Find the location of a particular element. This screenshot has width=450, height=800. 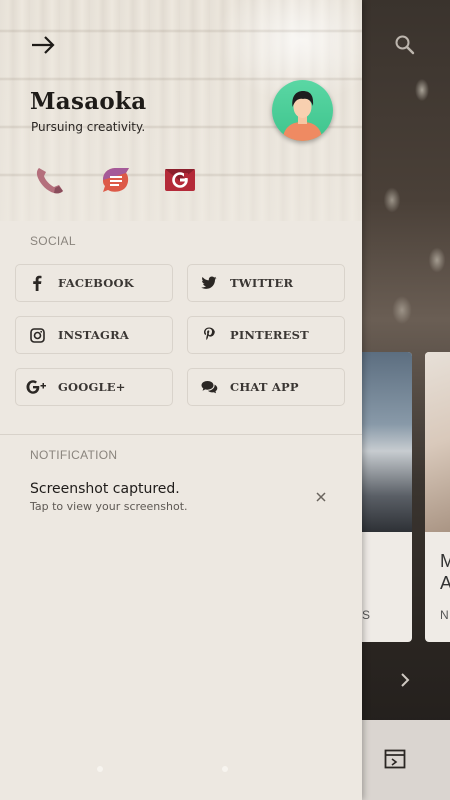

google-plus-icon is located at coordinates (37, 387).